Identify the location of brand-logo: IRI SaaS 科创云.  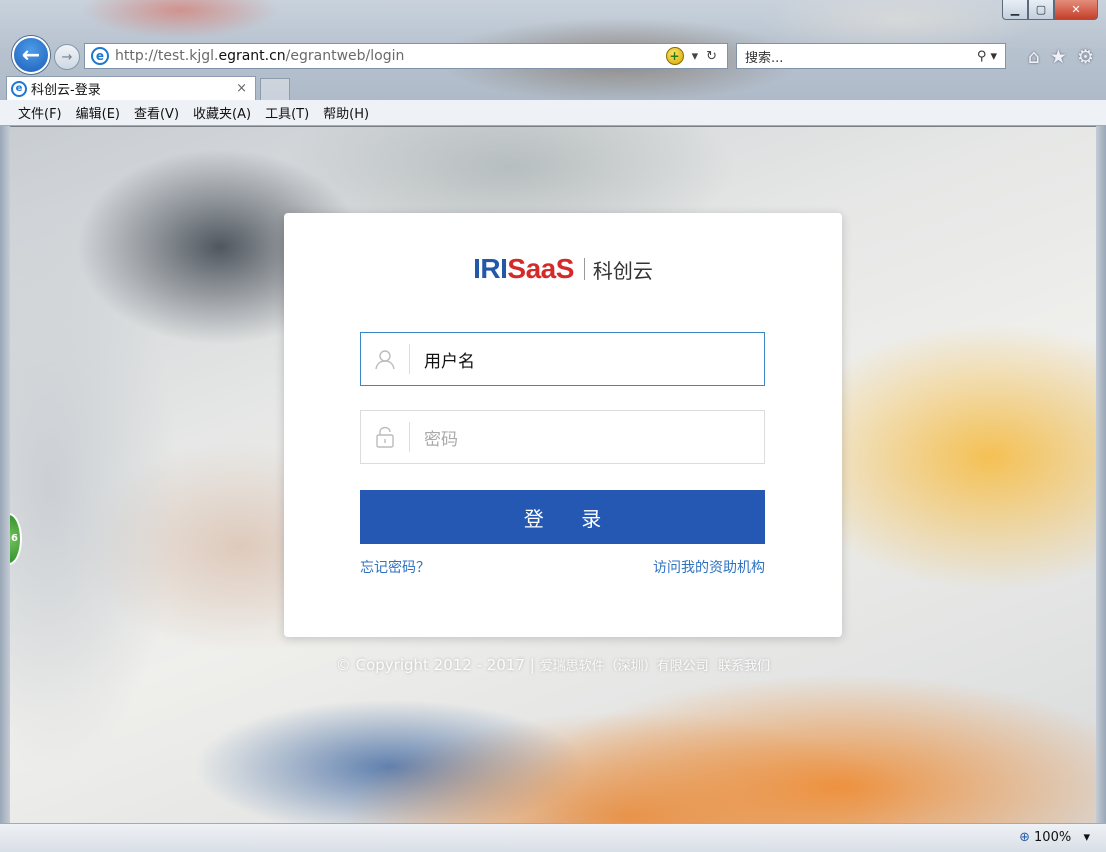
(563, 269).